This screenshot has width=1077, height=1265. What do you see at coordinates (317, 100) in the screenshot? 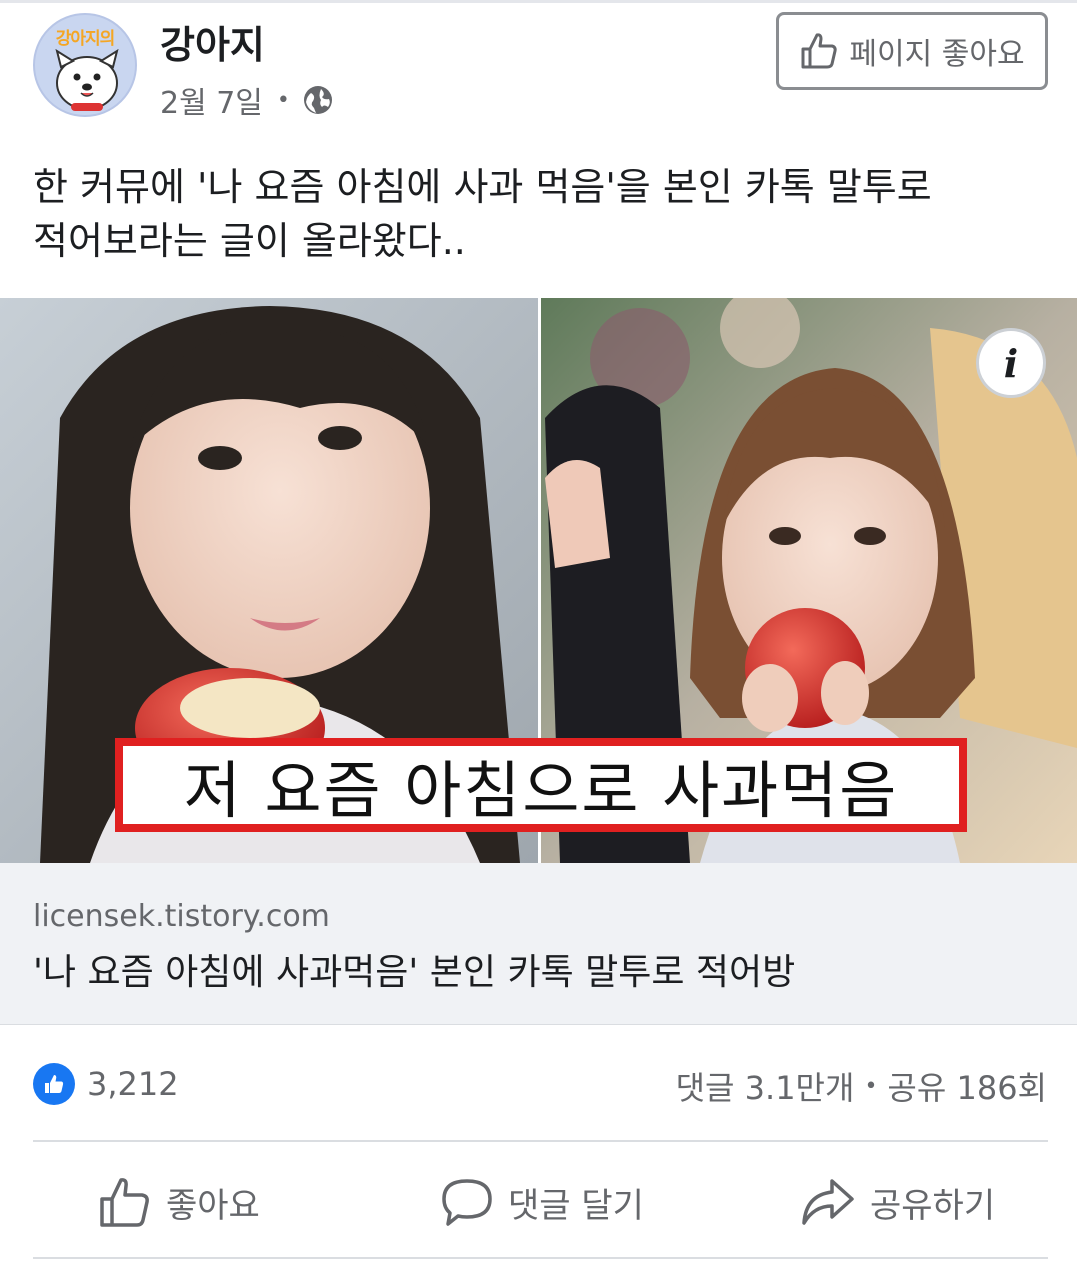
I see `globe-icon` at bounding box center [317, 100].